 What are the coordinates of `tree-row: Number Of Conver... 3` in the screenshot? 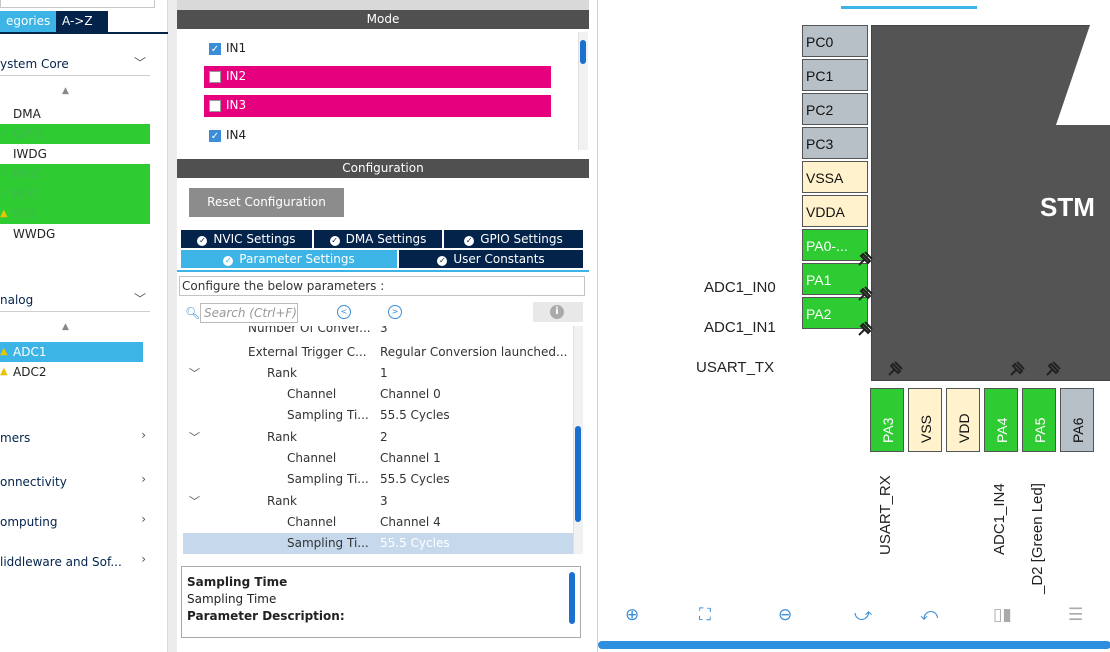 It's located at (378, 332).